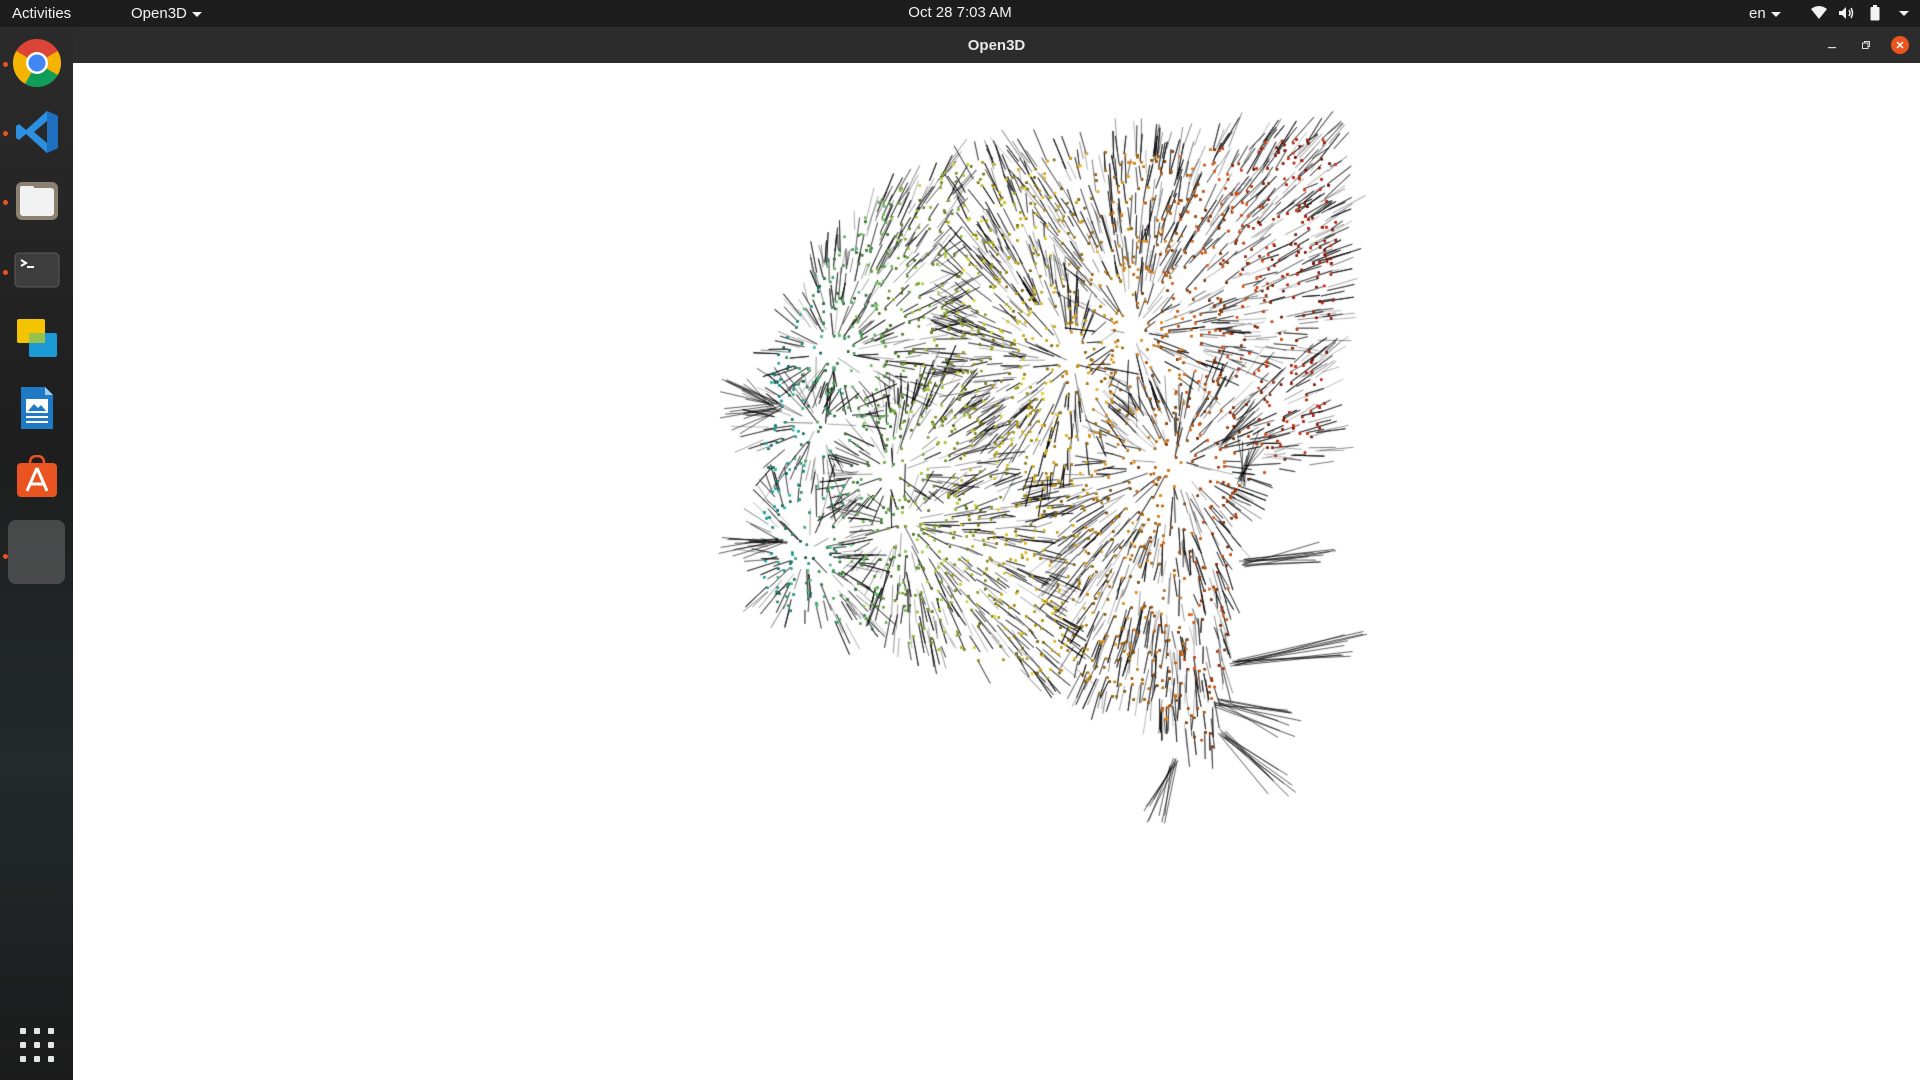 The width and height of the screenshot is (1920, 1080). I want to click on dock-item-open3d, so click(36, 552).